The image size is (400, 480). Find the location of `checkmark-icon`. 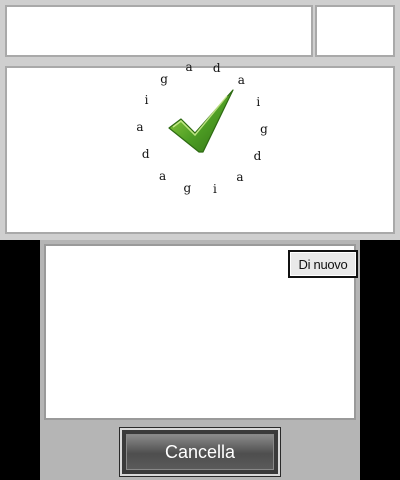

checkmark-icon is located at coordinates (201, 121).